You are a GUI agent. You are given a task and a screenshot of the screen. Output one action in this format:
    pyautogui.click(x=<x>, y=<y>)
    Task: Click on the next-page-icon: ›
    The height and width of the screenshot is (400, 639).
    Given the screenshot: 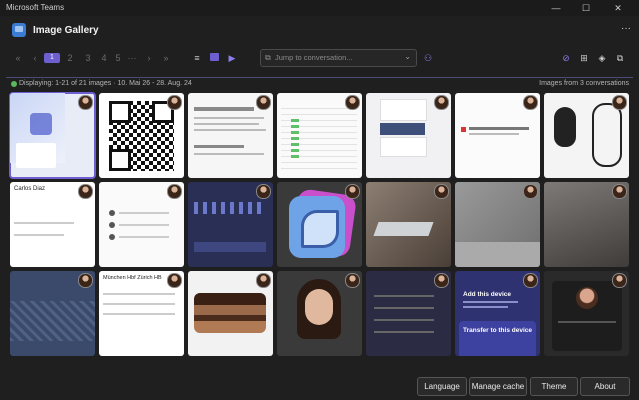 What is the action you would take?
    pyautogui.click(x=149, y=58)
    